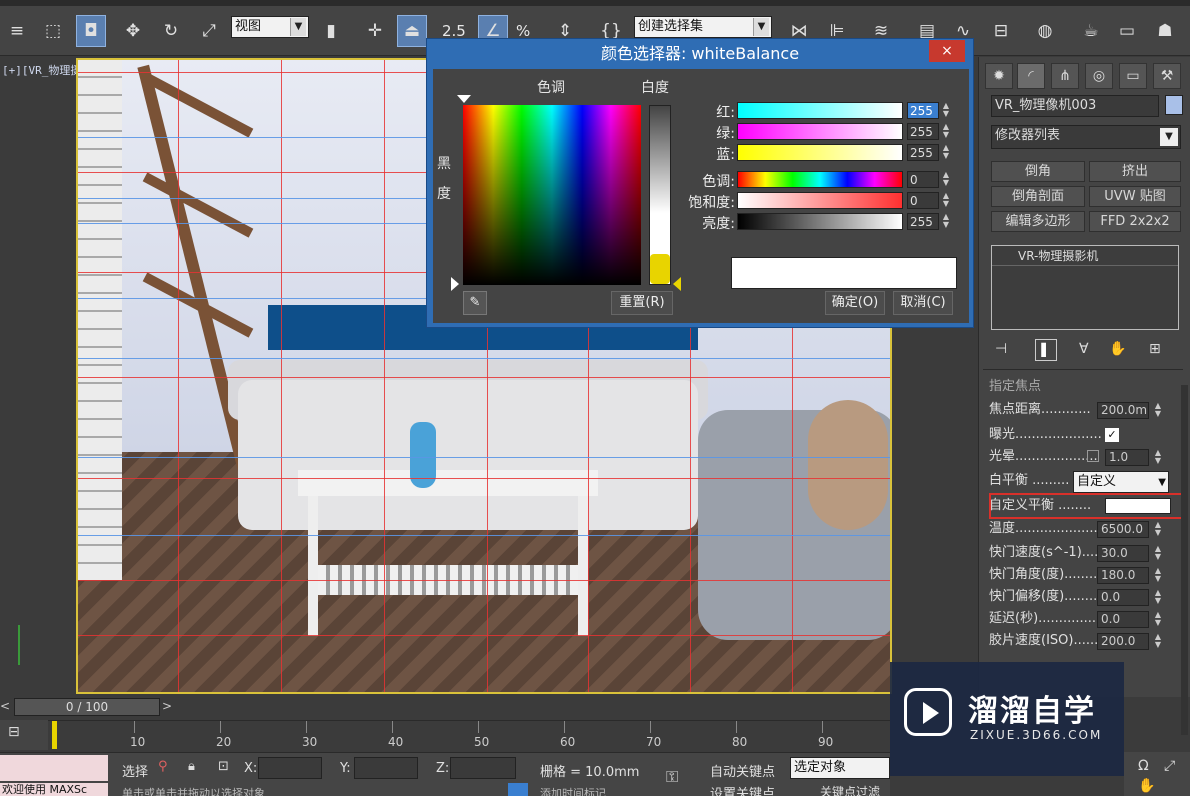 This screenshot has width=1190, height=796. I want to click on frame-track: 10 20 30 40 50 60 70 80 90, so click(469, 735).